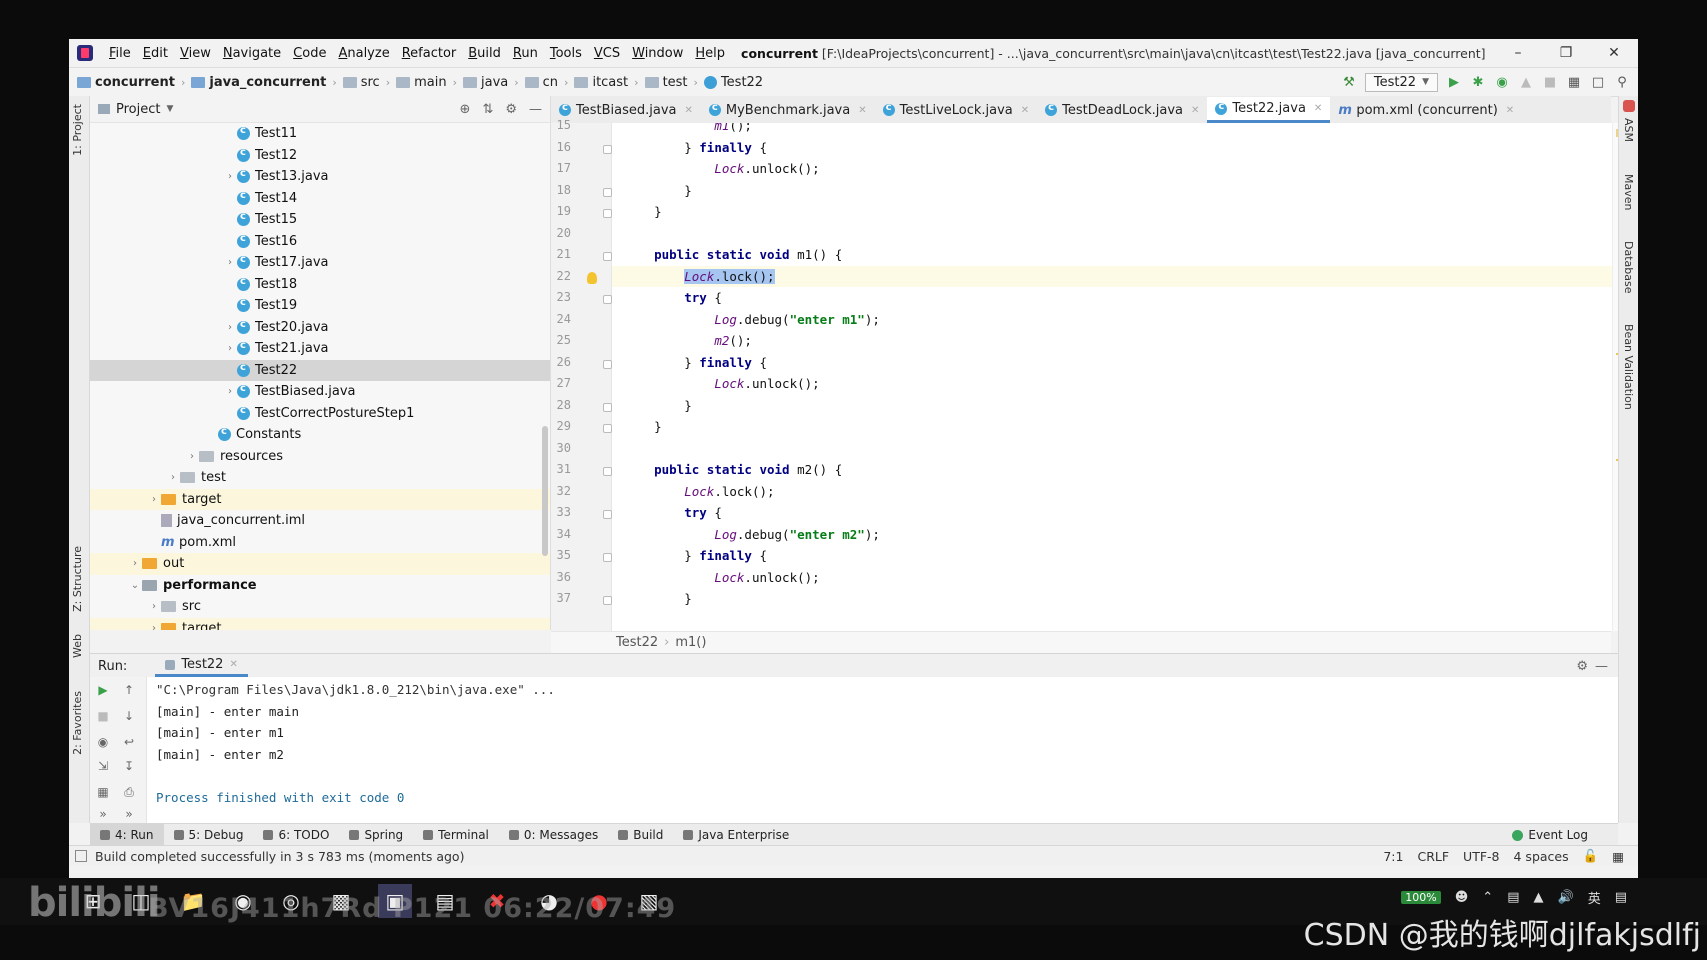  I want to click on memory-icon: ▦, so click(1618, 856).